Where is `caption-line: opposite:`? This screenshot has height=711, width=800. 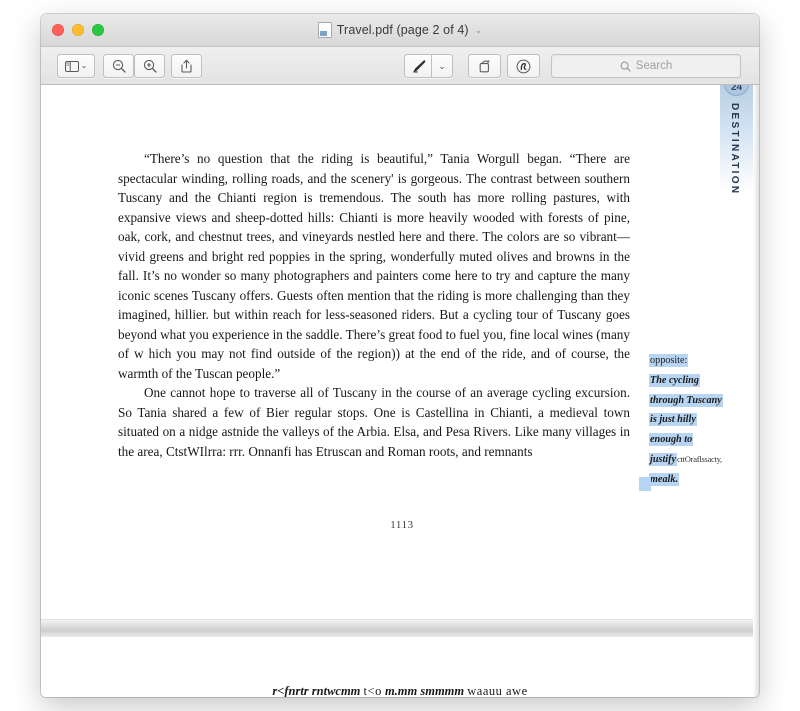
caption-line: opposite: is located at coordinates (698, 361).